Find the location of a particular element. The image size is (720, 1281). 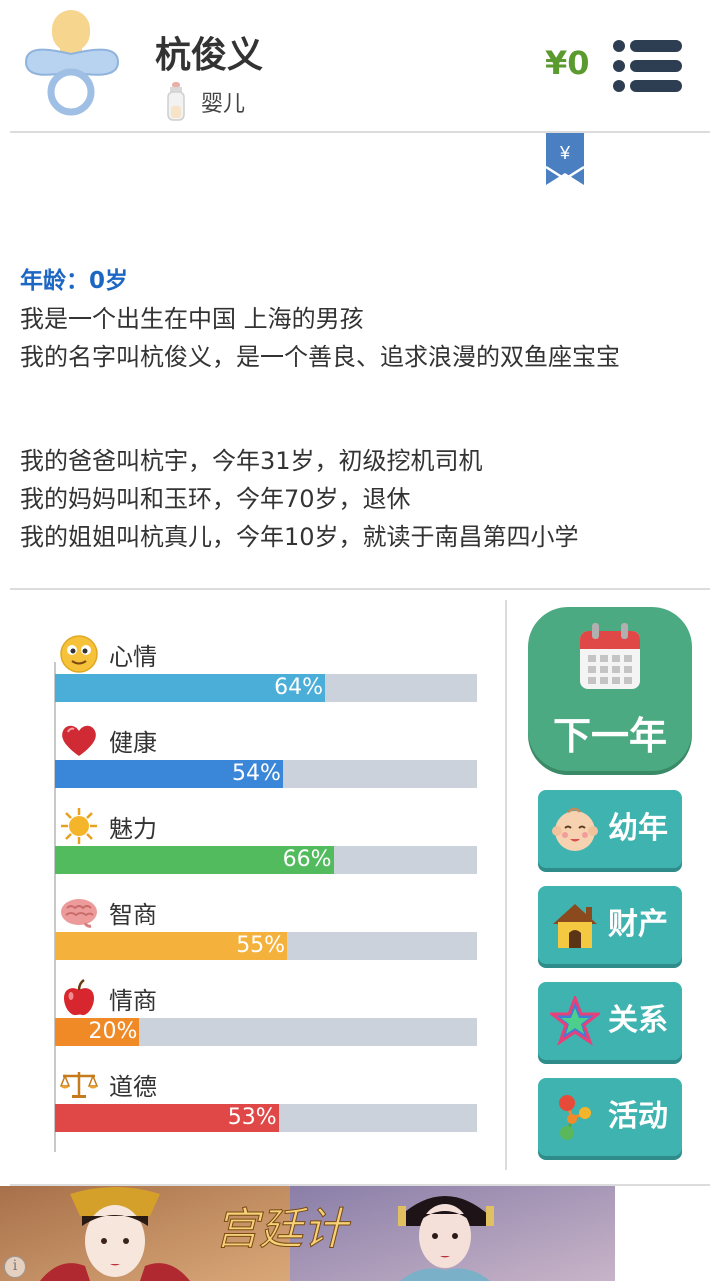

activity-icon is located at coordinates (575, 1117).